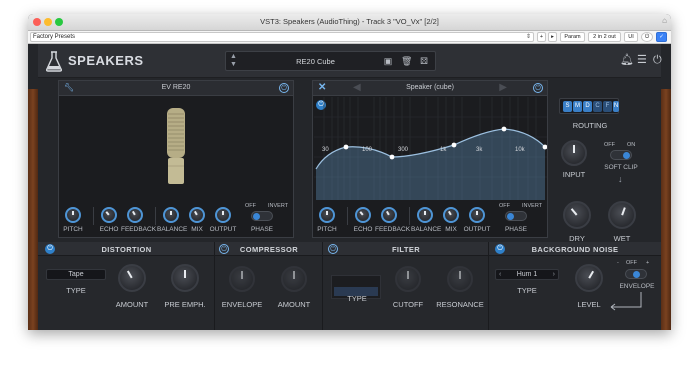  I want to click on distortion-type-select: Tape, so click(76, 274).